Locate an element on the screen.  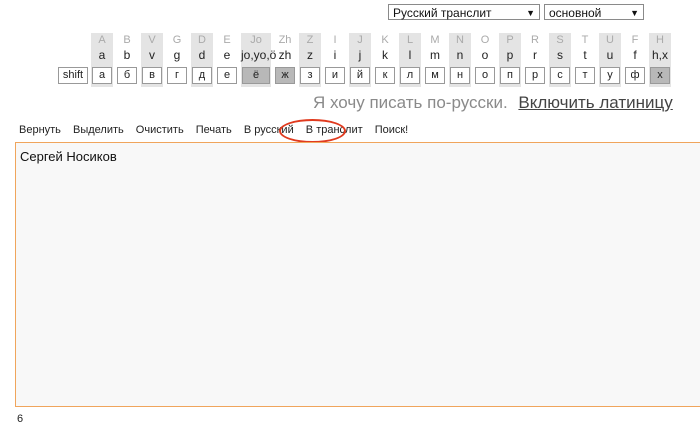
key-column-zh: Zh zh ж is located at coordinates (285, 60).